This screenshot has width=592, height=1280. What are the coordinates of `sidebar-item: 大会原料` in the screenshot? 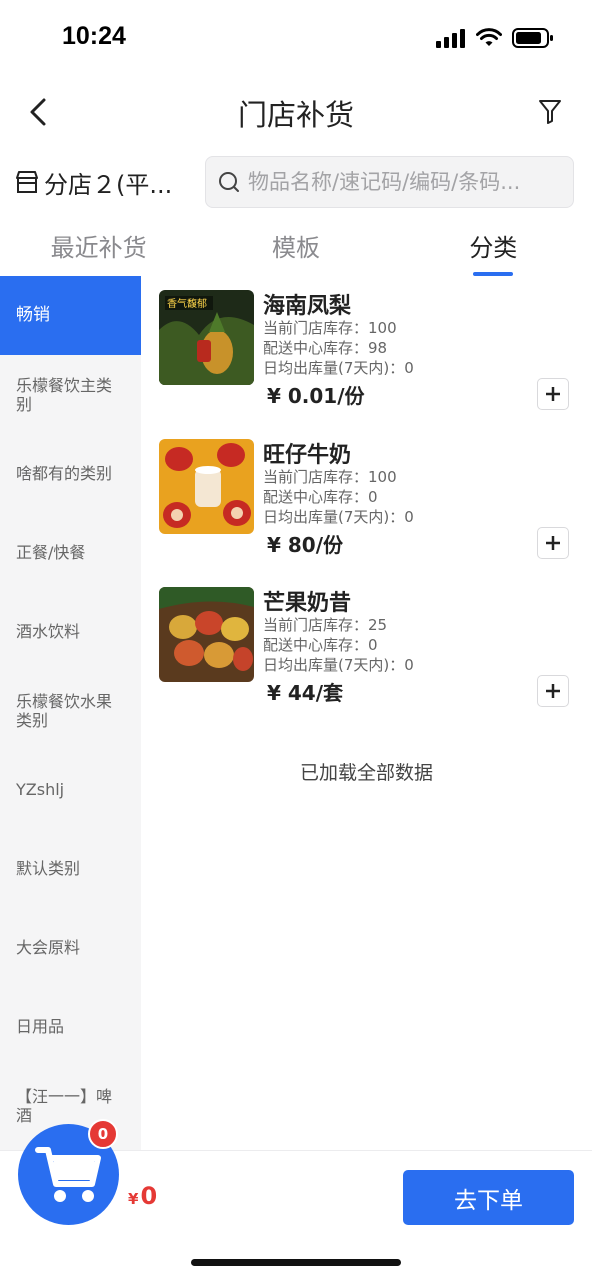 It's located at (70, 947).